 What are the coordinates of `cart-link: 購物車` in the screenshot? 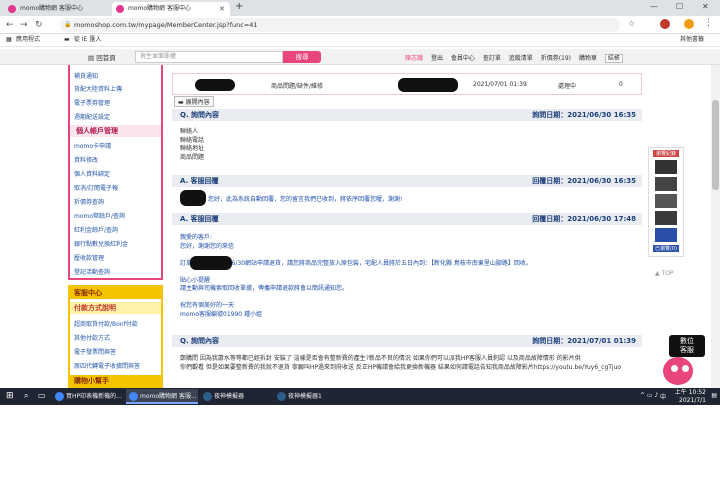 It's located at (588, 58).